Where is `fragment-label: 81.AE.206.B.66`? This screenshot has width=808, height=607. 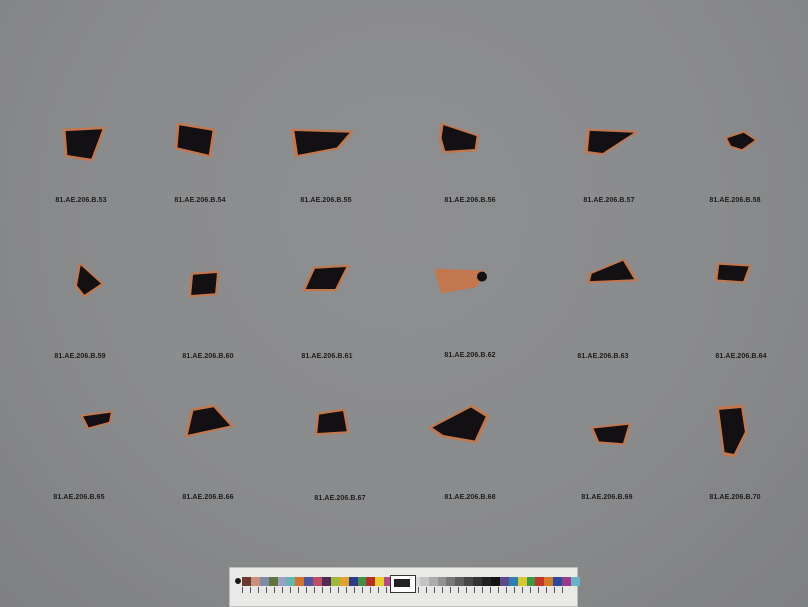
fragment-label: 81.AE.206.B.66 is located at coordinates (208, 497).